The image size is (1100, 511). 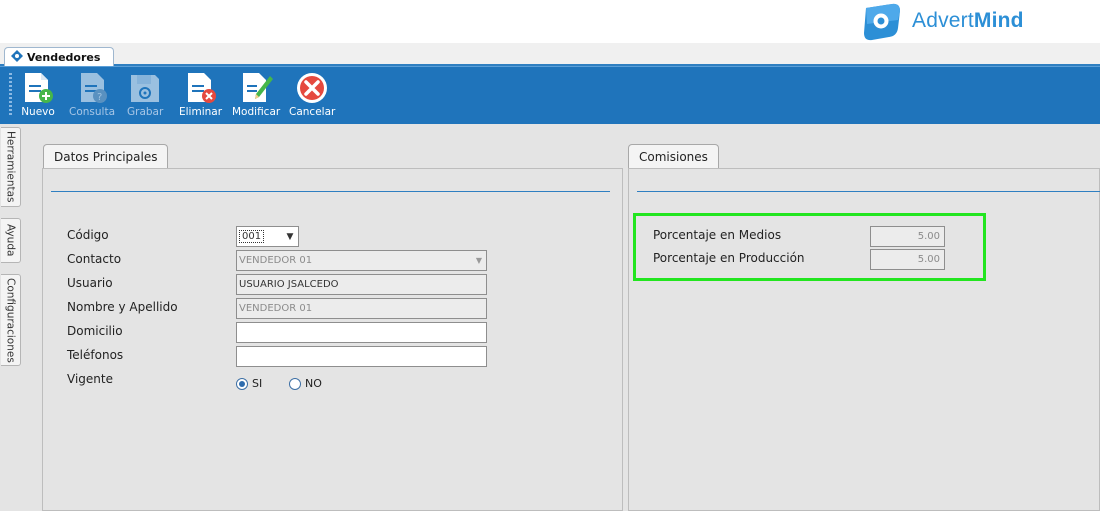 What do you see at coordinates (11, 240) in the screenshot?
I see `side-tab-ayuda: Ayuda` at bounding box center [11, 240].